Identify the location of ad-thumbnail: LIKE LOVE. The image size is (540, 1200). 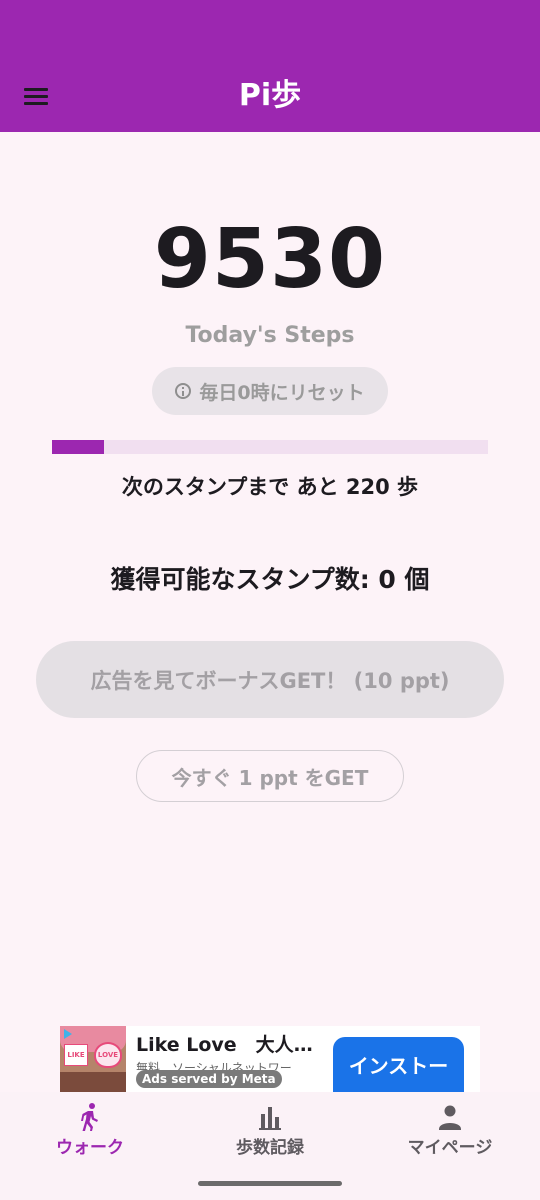
(93, 1059).